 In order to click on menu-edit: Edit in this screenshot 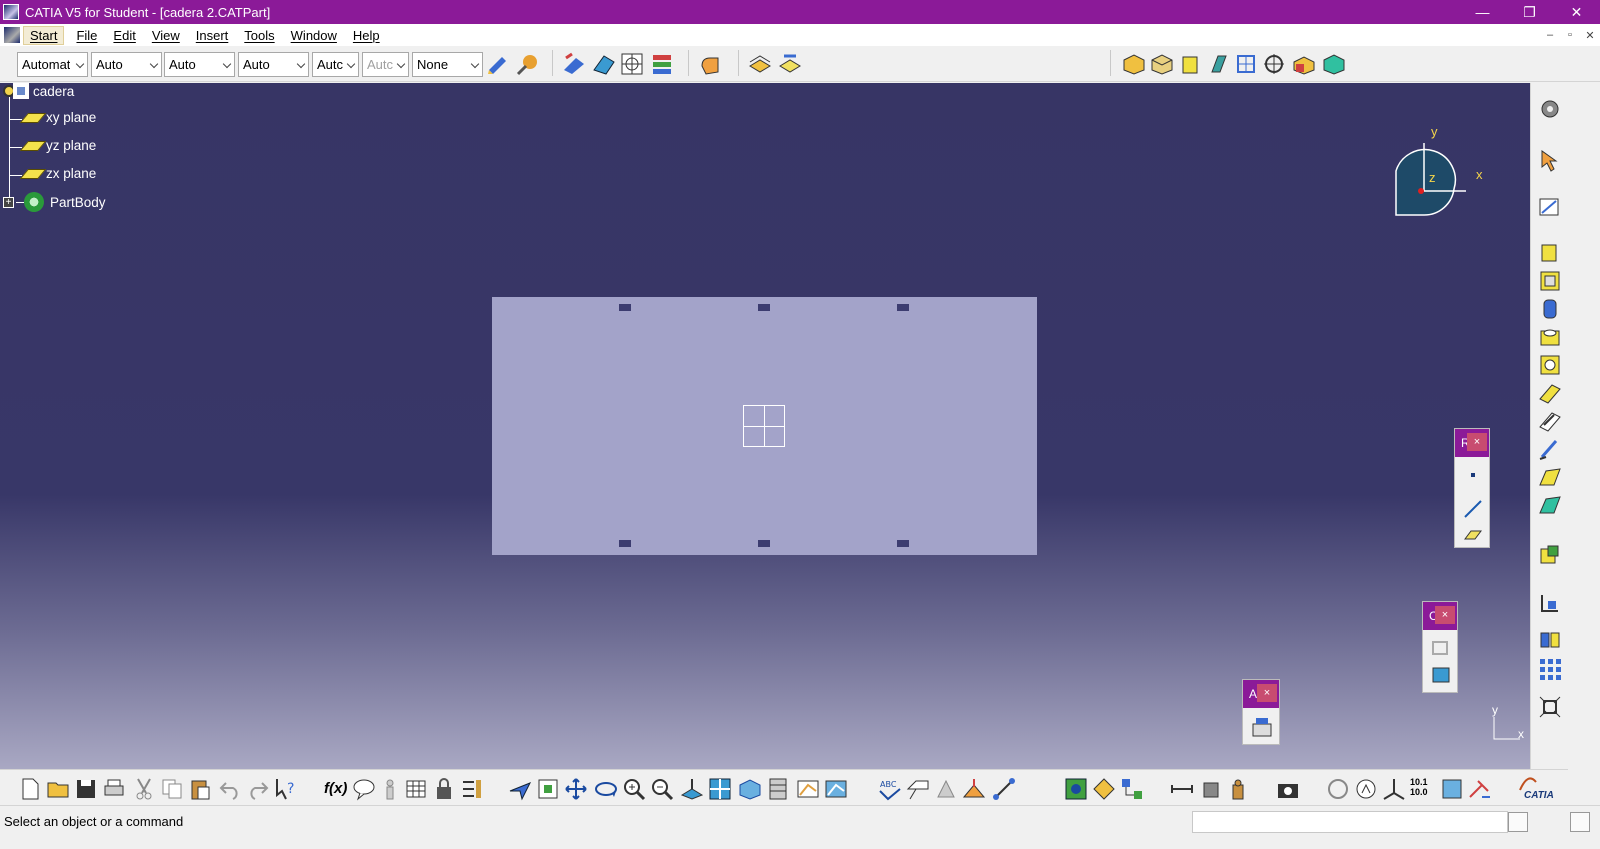, I will do `click(124, 35)`.